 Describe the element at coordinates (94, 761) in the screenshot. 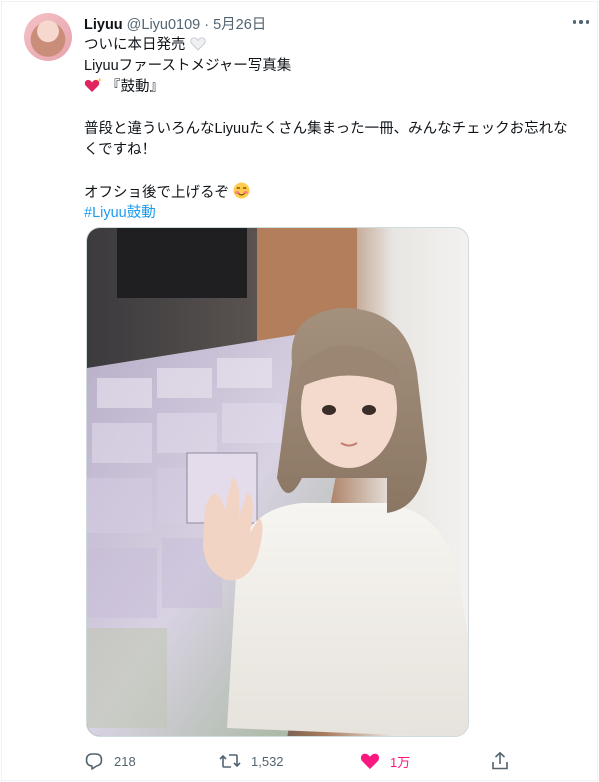

I see `reply-icon` at that location.